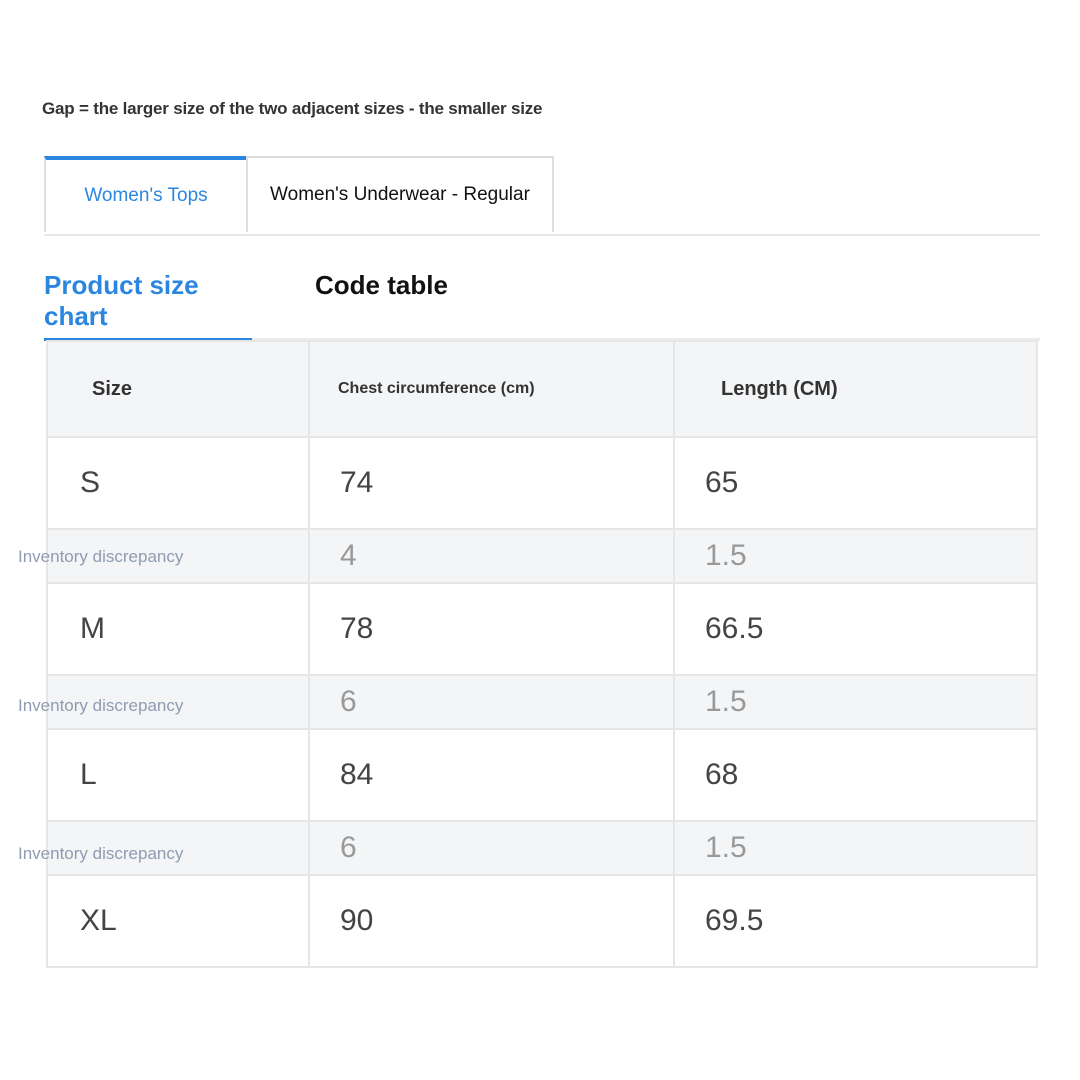  I want to click on table-row: L 84 68, so click(542, 775).